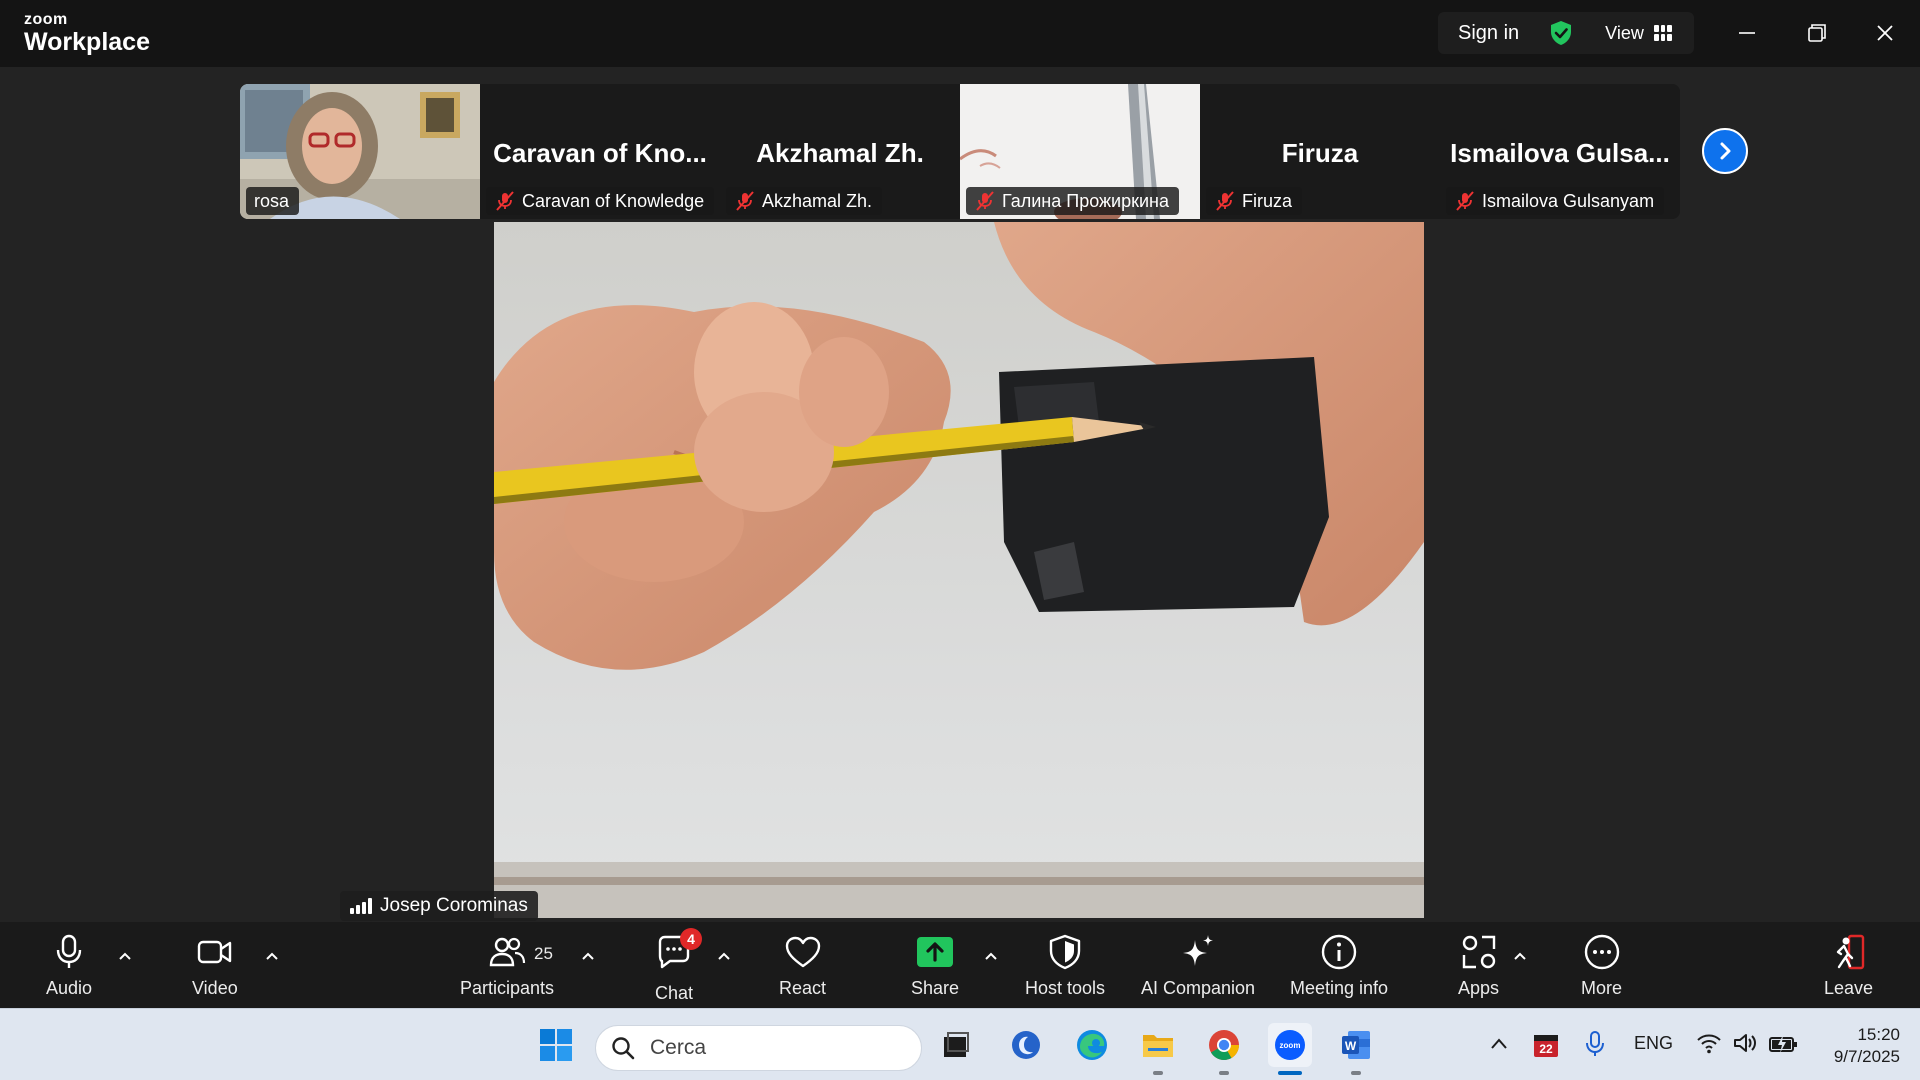  I want to click on leave-button: Leave, so click(1848, 965).